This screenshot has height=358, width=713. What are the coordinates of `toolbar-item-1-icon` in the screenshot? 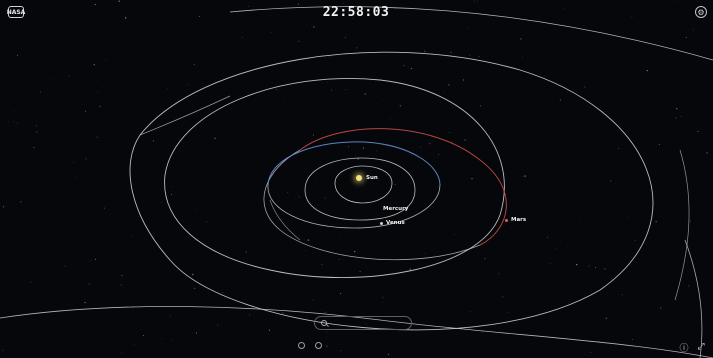 It's located at (301, 345).